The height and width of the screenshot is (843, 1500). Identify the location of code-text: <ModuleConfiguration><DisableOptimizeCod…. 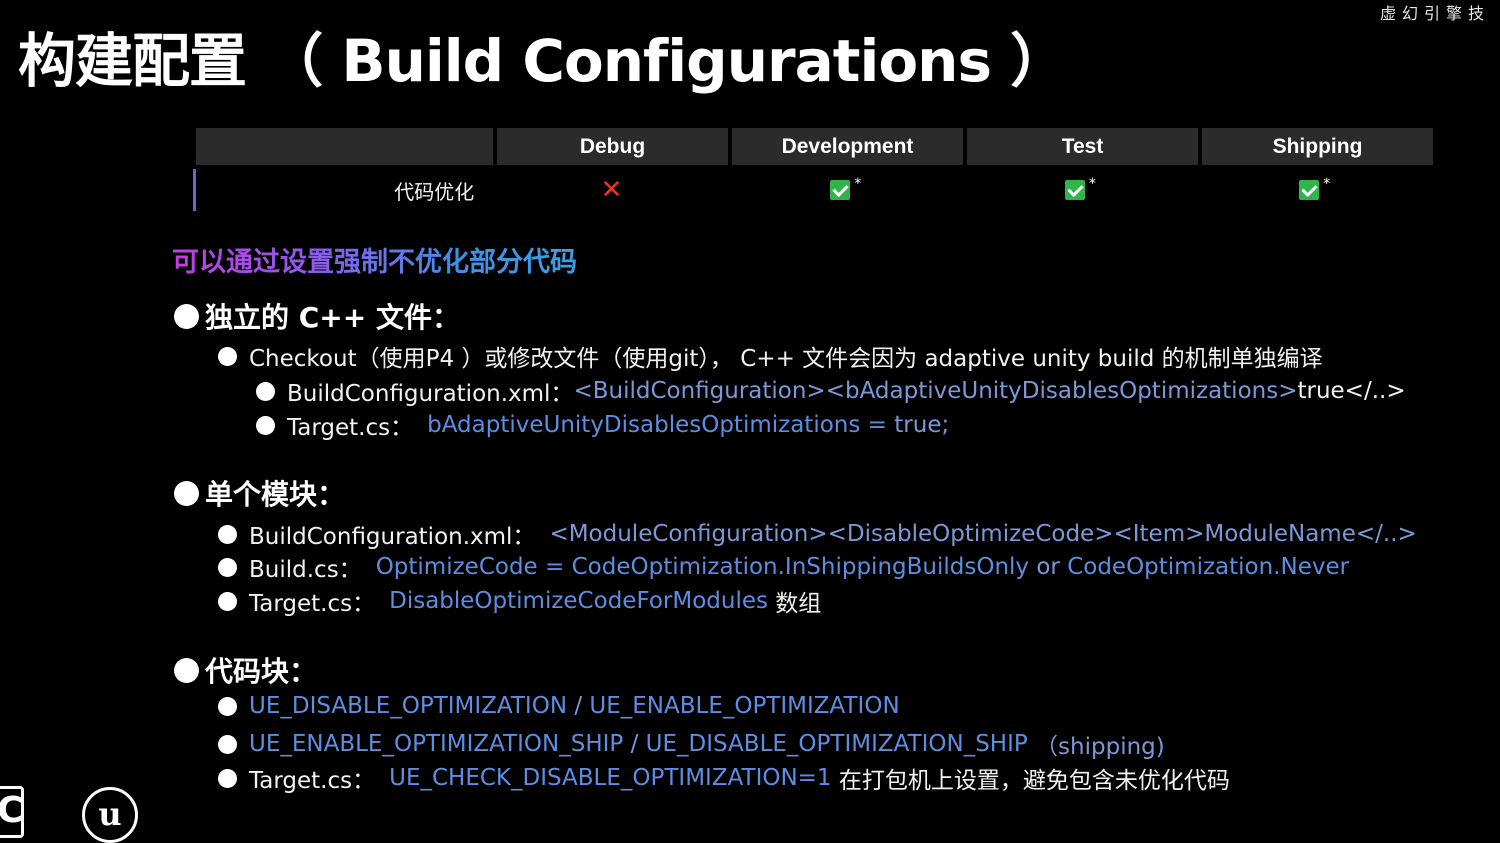
(877, 534).